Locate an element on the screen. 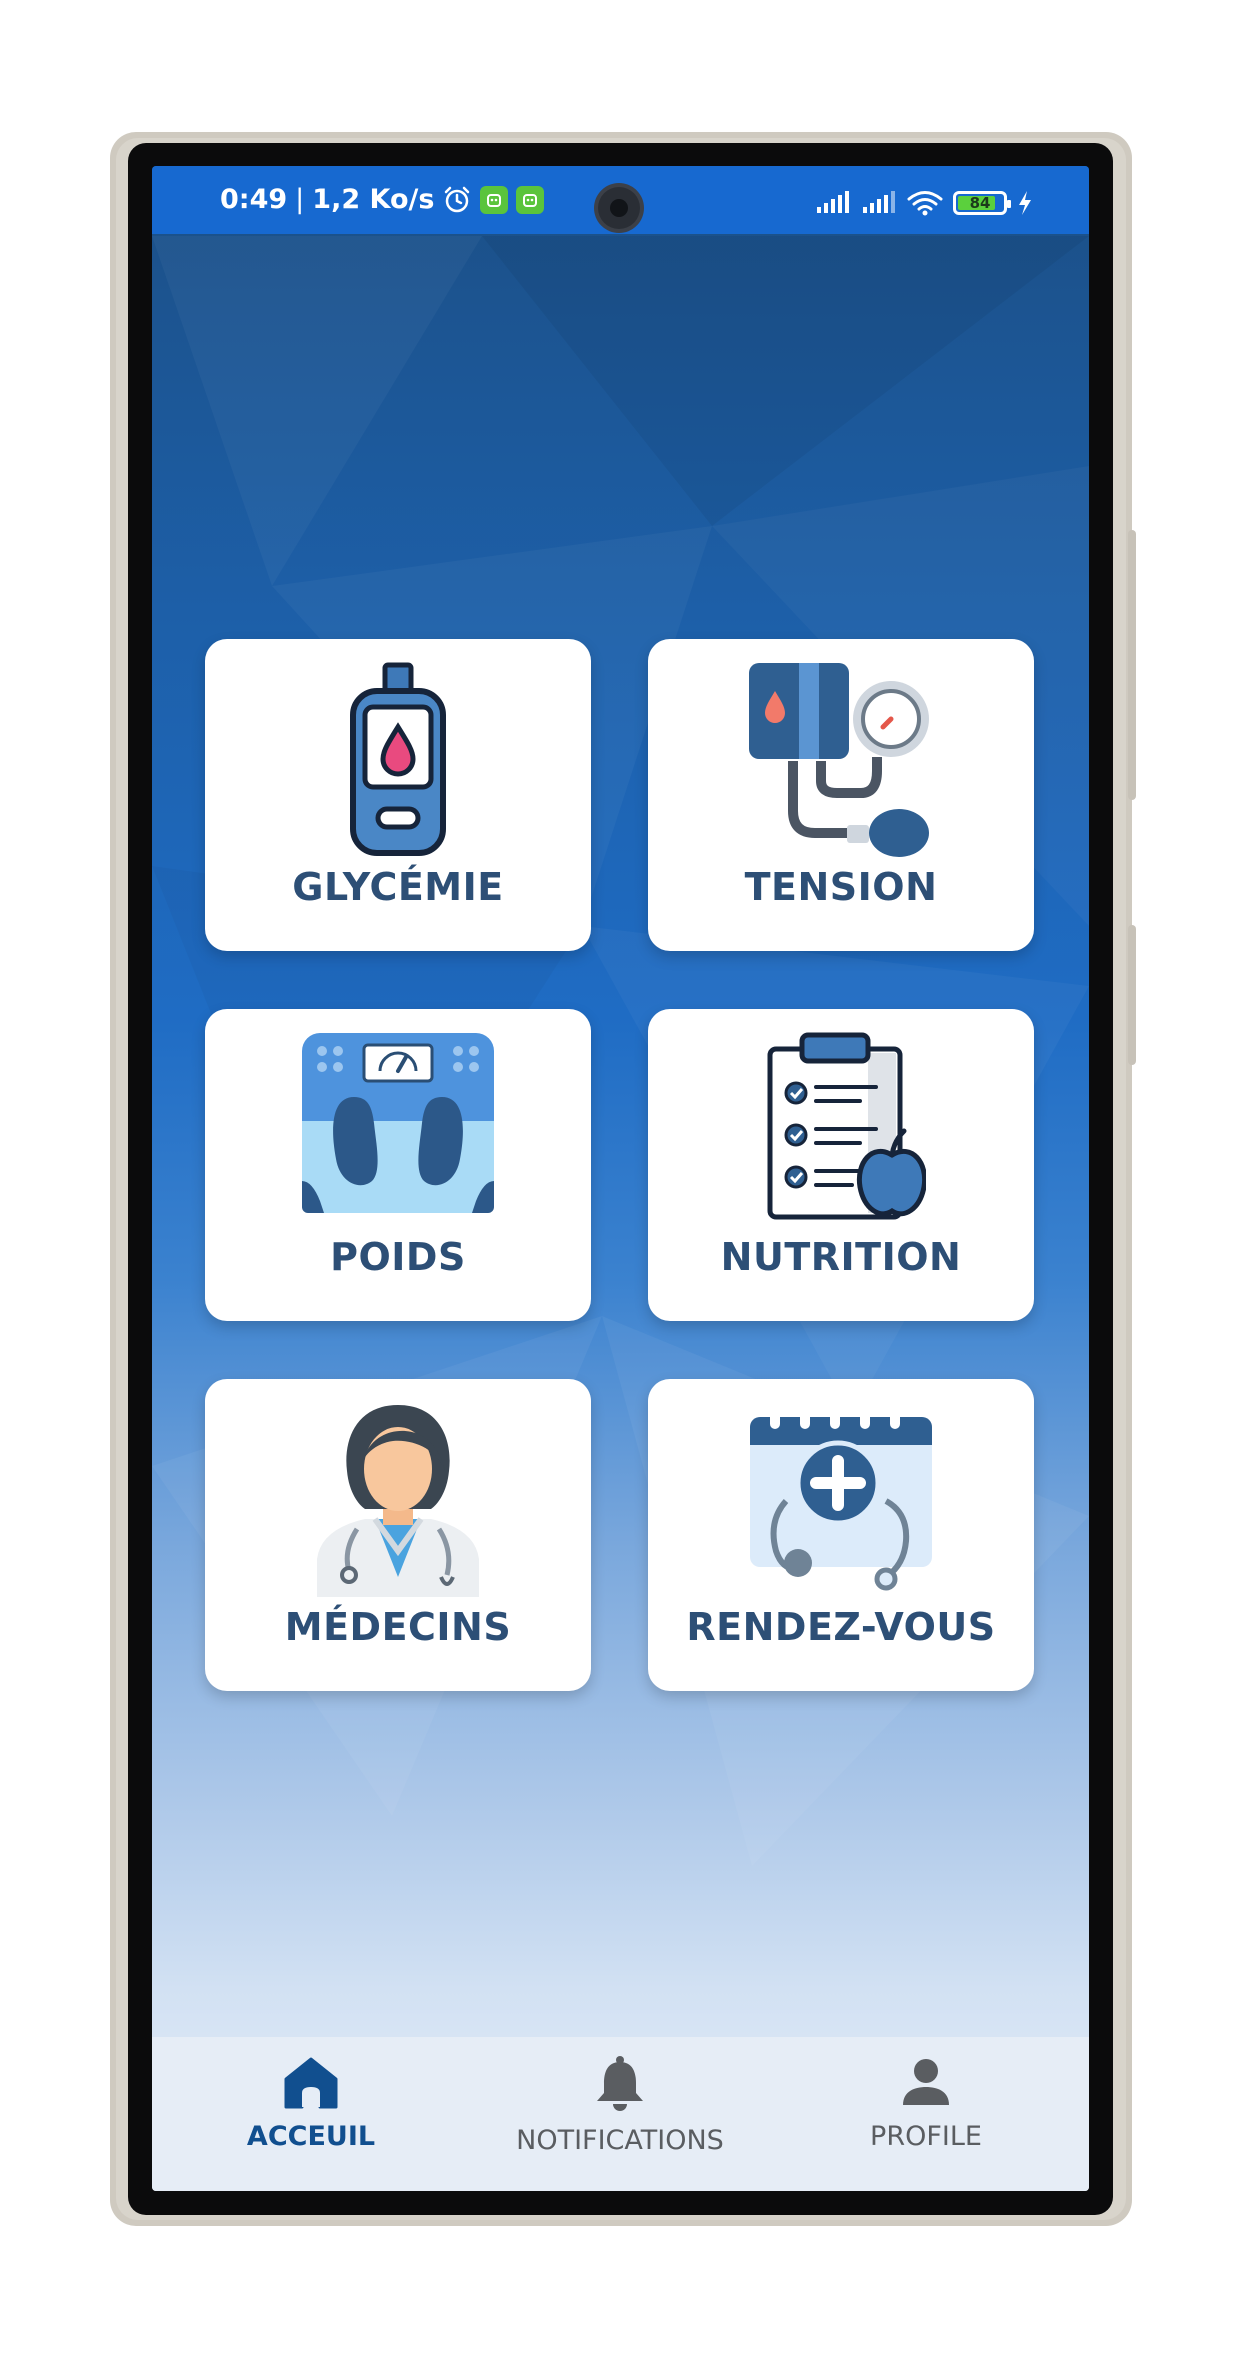 This screenshot has width=1245, height=2359. tile-label: TENSION is located at coordinates (841, 887).